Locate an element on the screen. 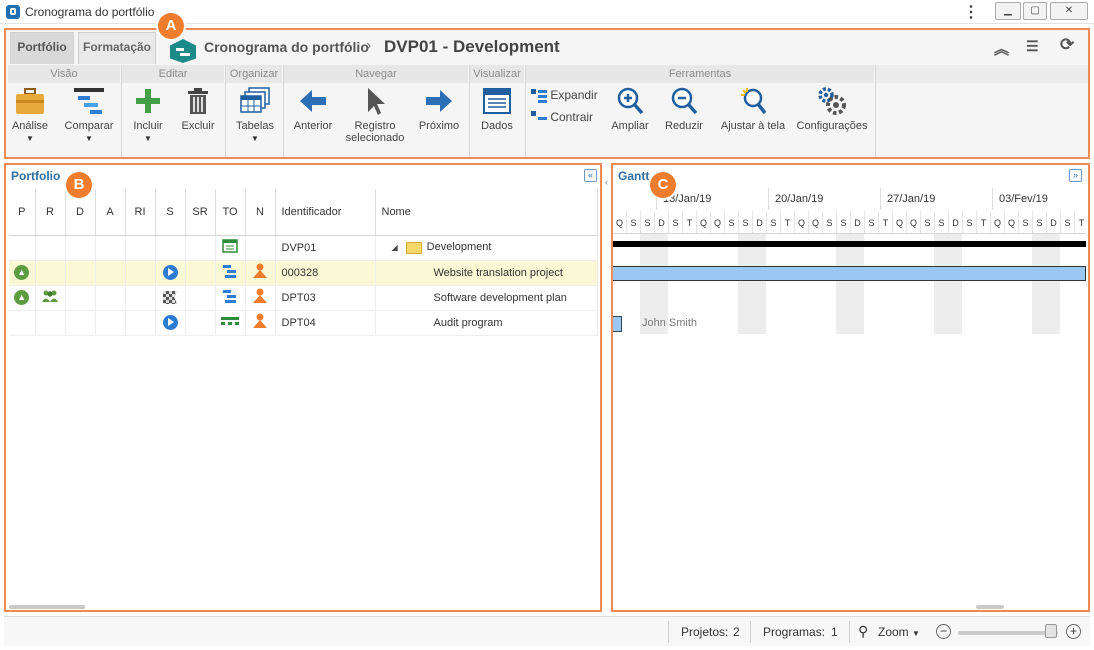  col-header-p: P is located at coordinates (22, 212).